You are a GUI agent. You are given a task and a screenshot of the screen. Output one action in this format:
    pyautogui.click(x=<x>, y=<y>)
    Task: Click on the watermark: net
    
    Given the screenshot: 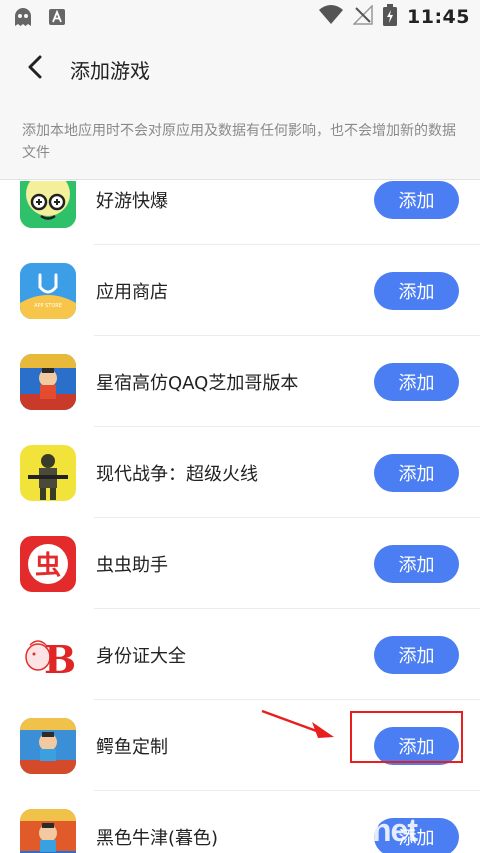 What is the action you would take?
    pyautogui.click(x=395, y=830)
    